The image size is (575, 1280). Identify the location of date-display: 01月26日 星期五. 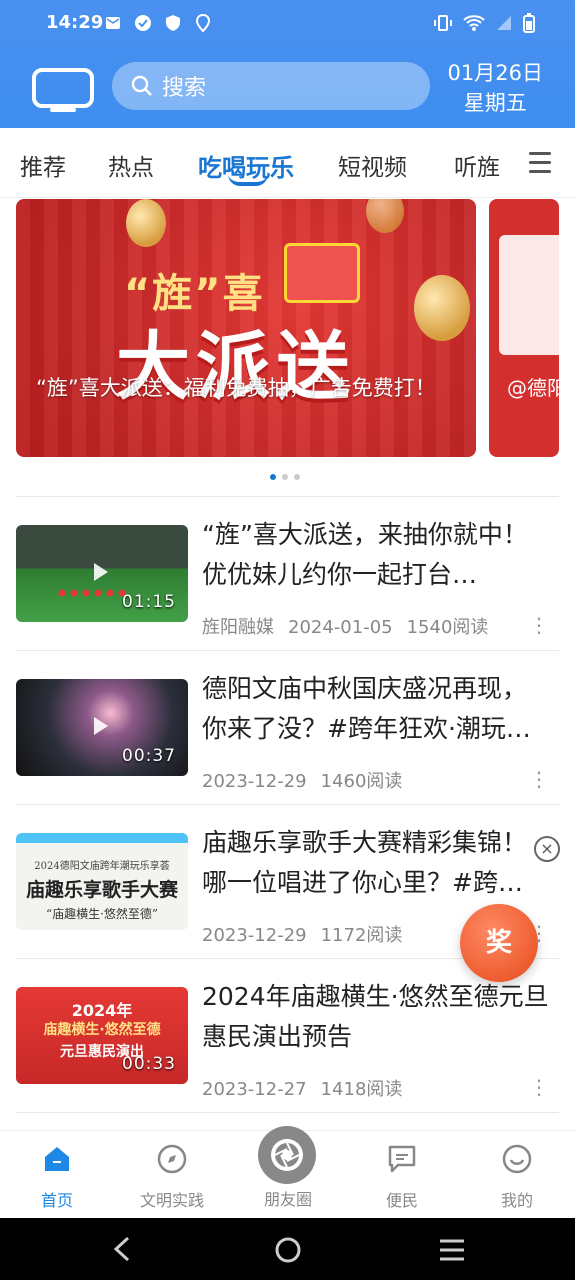
(495, 88).